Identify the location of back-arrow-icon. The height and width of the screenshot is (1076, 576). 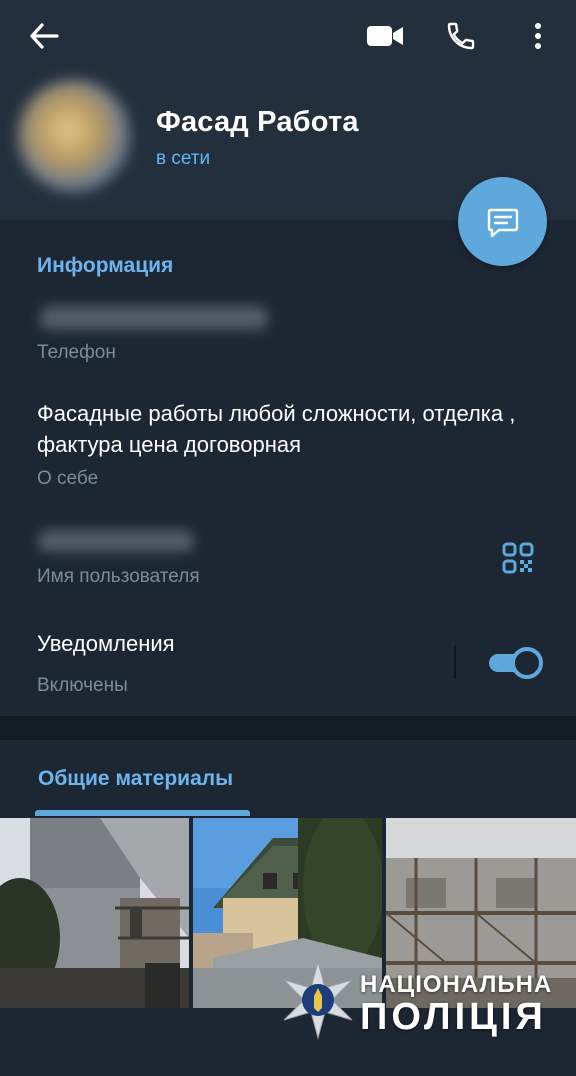
(44, 36).